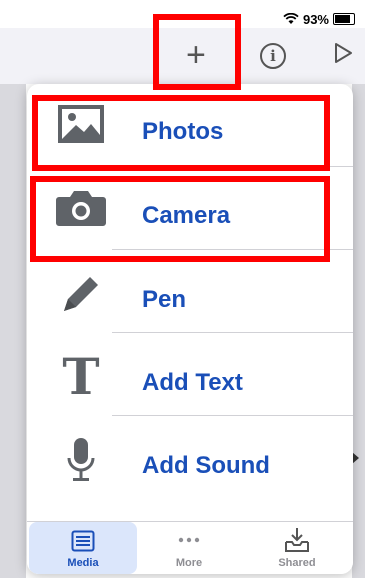  Describe the element at coordinates (192, 382) in the screenshot. I see `menu-item-label: Add Text` at that location.